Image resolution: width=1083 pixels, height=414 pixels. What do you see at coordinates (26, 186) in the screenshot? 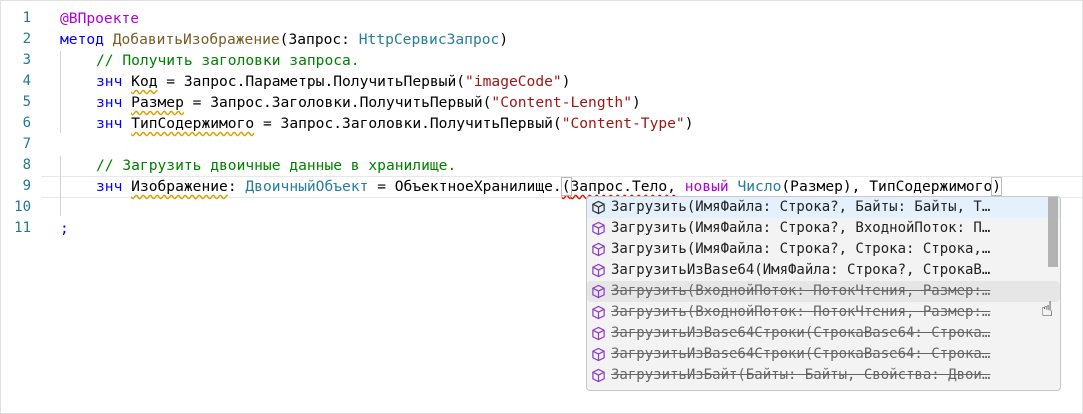
I see `line-number: 9` at bounding box center [26, 186].